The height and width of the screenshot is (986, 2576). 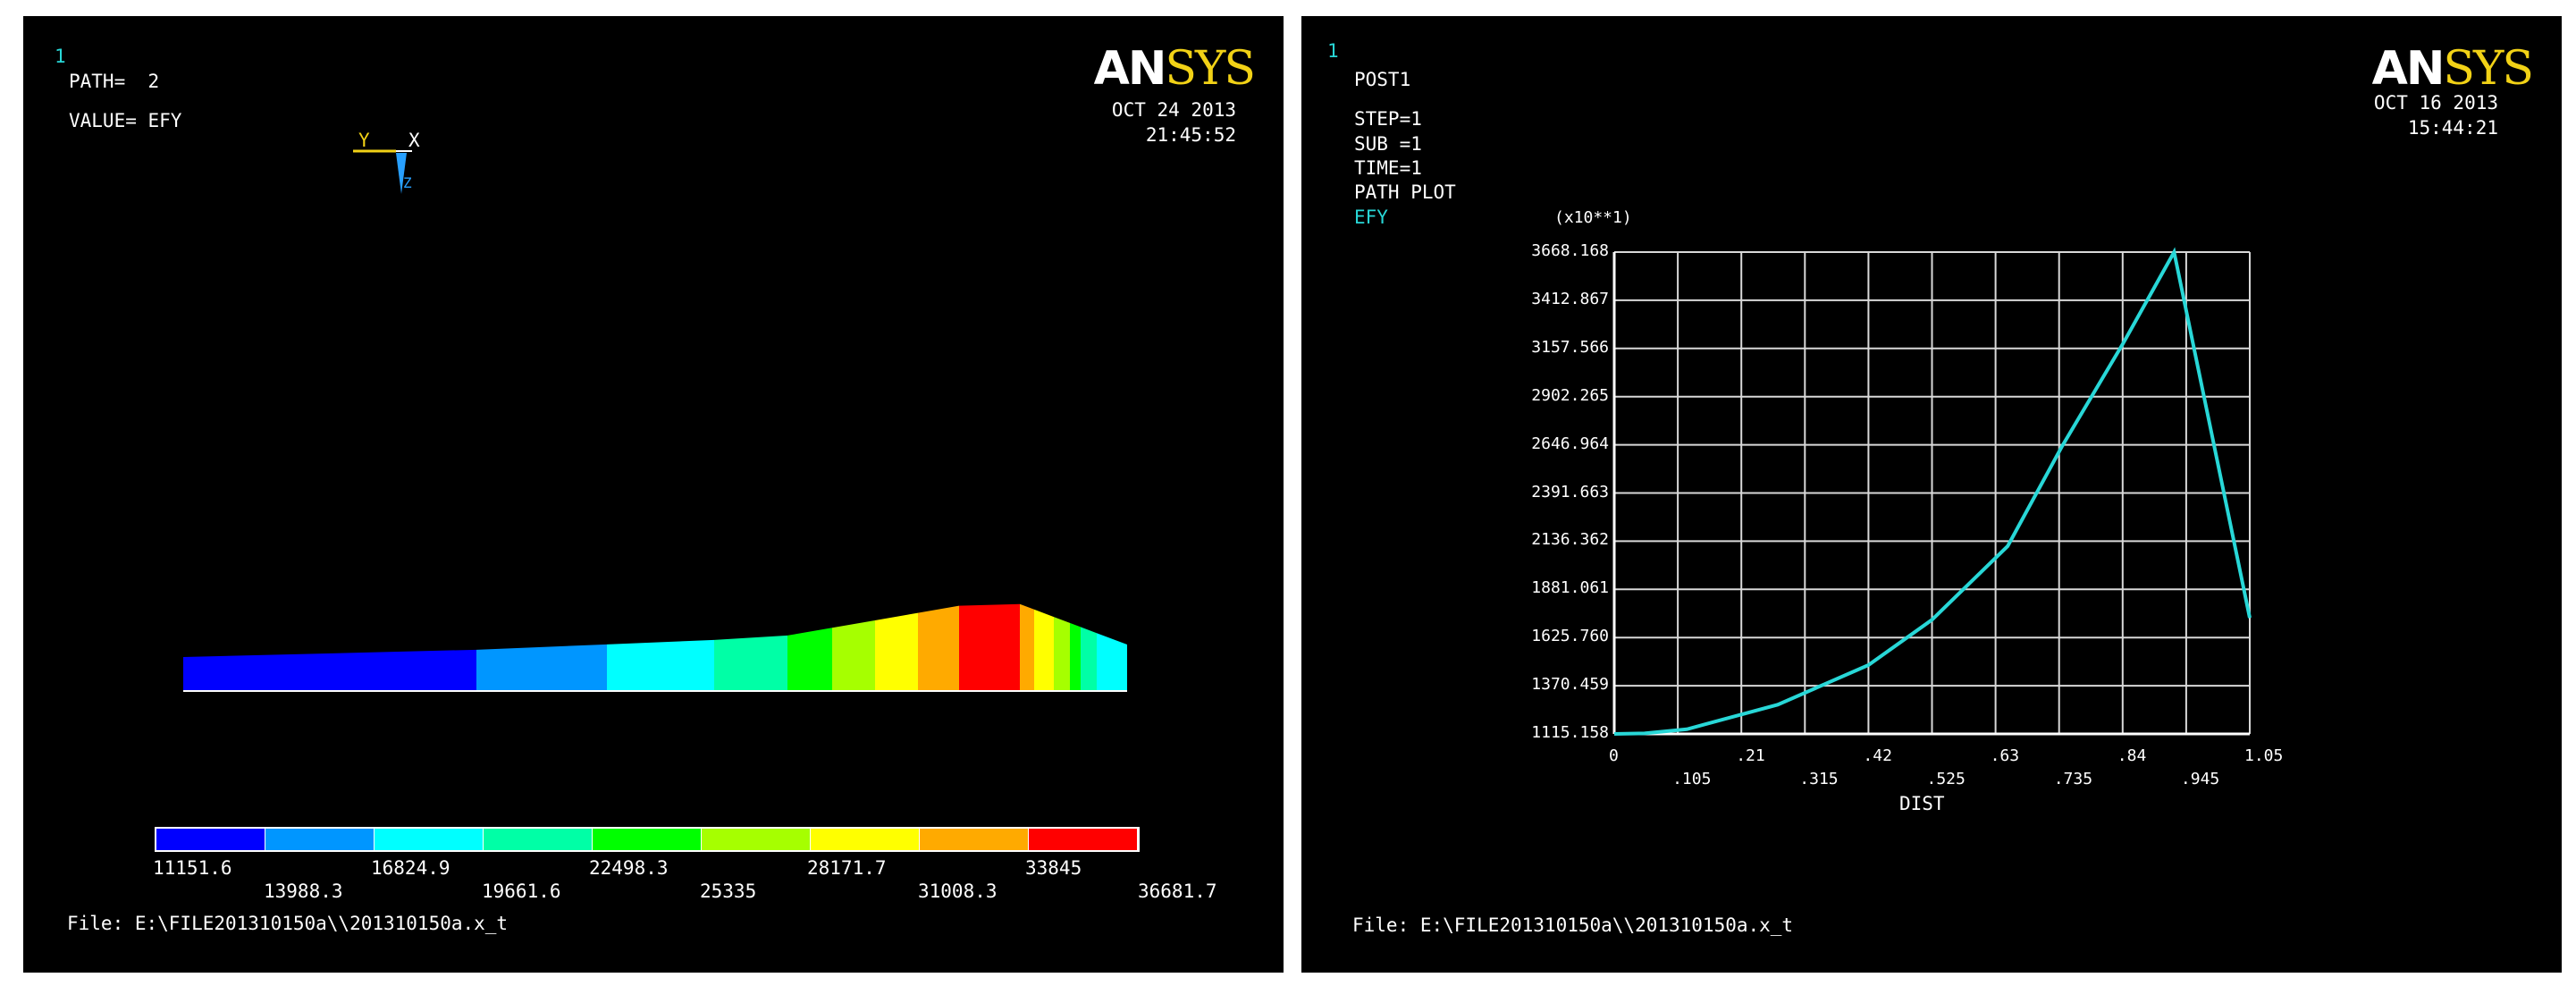 What do you see at coordinates (1570, 347) in the screenshot?
I see `y-tick-8: 3157.566` at bounding box center [1570, 347].